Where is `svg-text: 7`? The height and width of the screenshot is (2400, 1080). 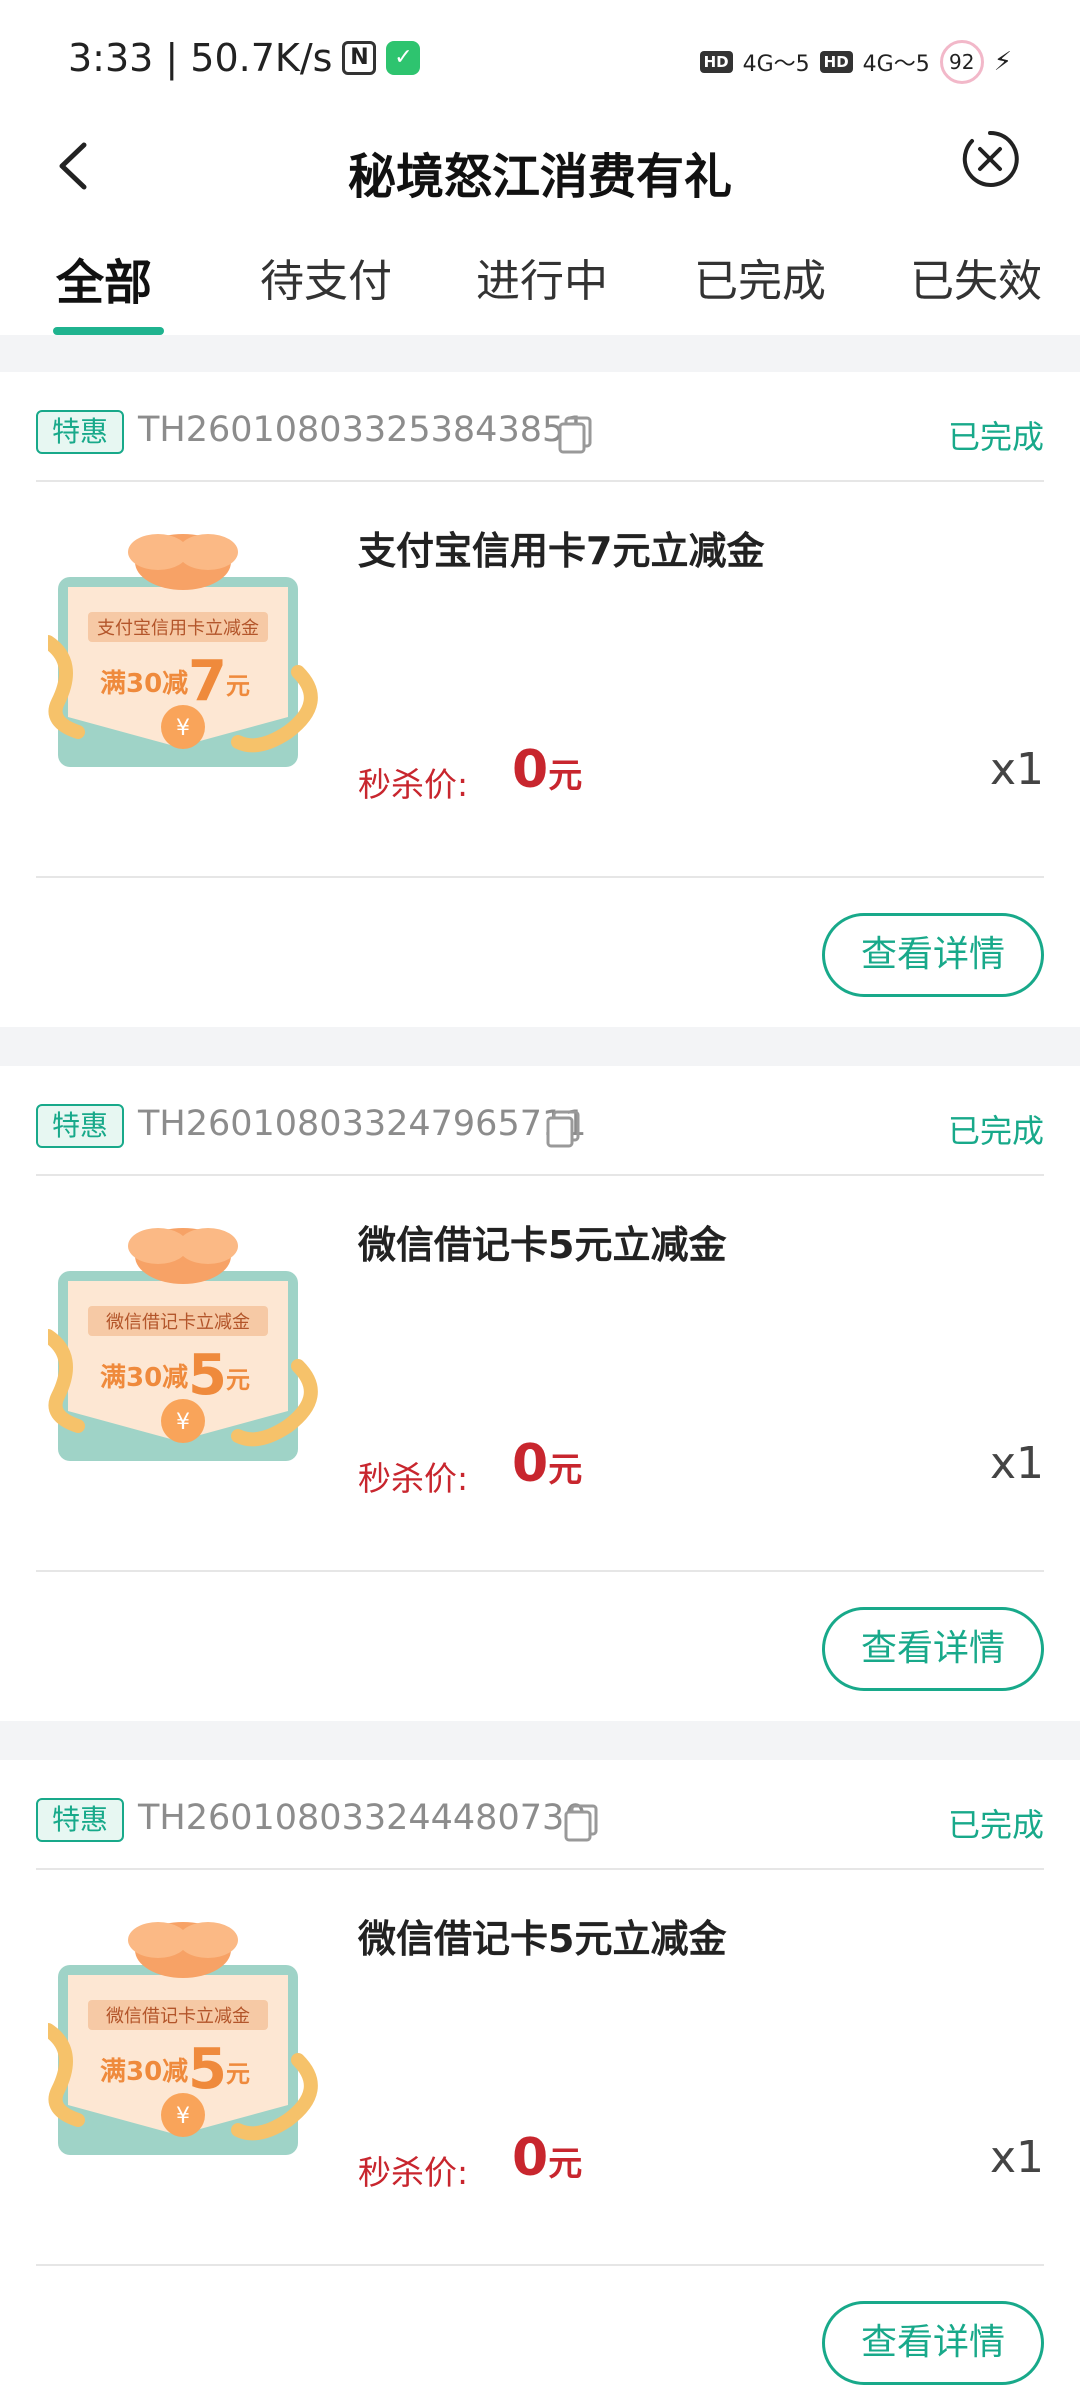
svg-text: 7 is located at coordinates (207, 681).